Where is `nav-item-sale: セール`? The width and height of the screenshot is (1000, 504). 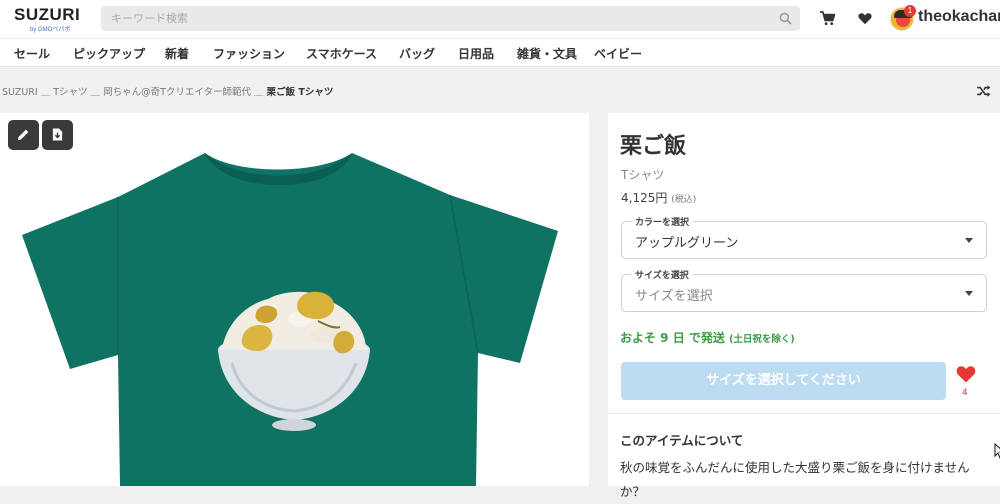
nav-item-sale: セール is located at coordinates (32, 53).